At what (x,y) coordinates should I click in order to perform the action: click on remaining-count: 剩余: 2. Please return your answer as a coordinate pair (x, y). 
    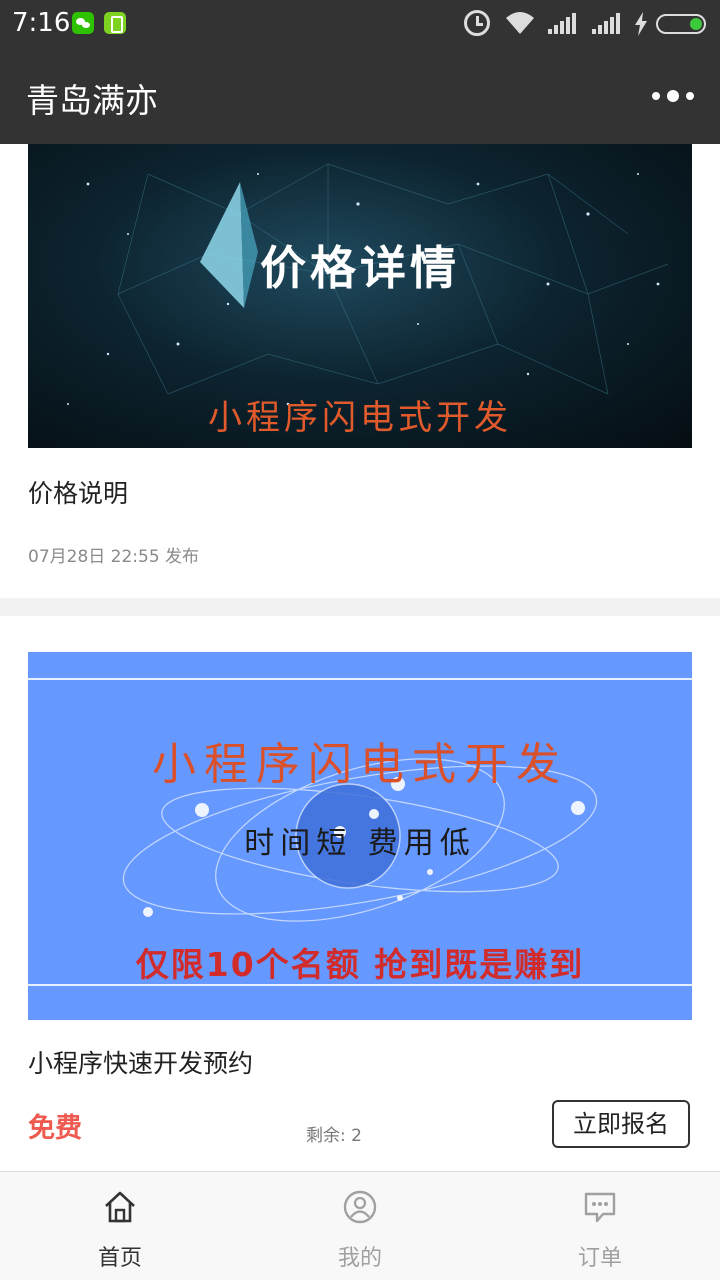
    Looking at the image, I should click on (334, 1136).